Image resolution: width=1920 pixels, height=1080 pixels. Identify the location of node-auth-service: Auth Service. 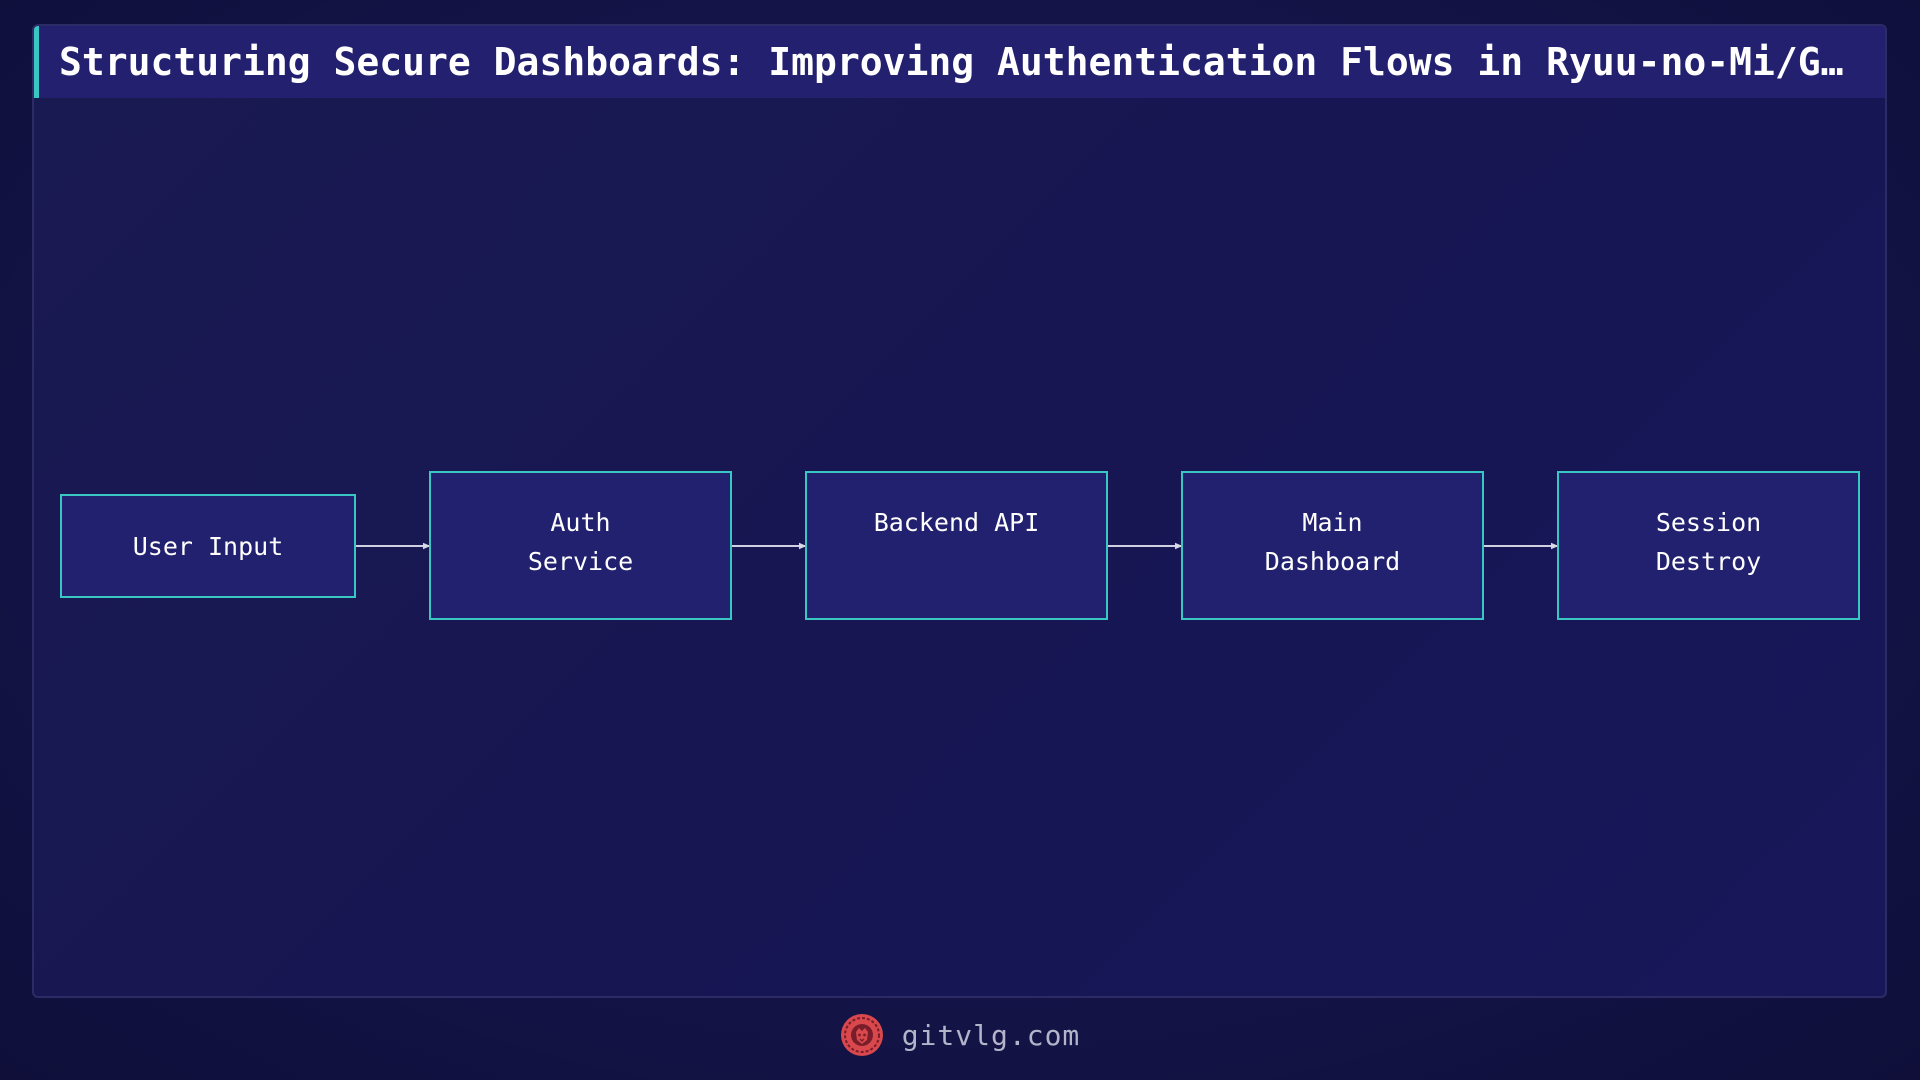
(580, 545).